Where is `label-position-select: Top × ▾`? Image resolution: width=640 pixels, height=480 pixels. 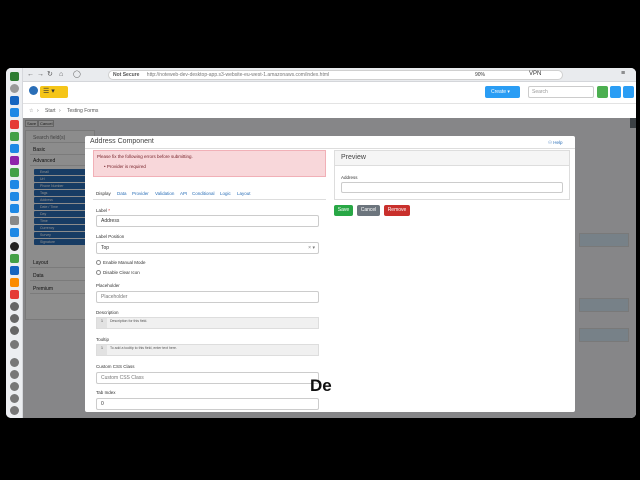 label-position-select: Top × ▾ is located at coordinates (207, 248).